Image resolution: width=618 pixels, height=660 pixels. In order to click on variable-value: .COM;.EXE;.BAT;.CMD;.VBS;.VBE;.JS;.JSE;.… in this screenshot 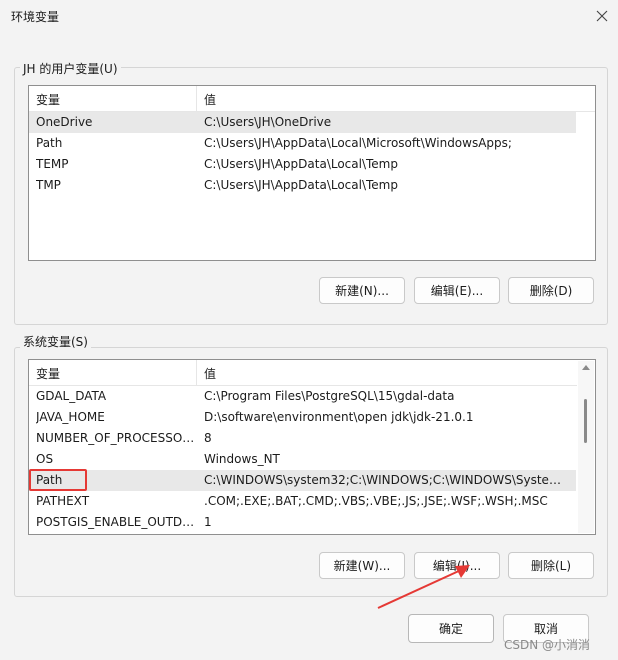, I will do `click(376, 501)`.